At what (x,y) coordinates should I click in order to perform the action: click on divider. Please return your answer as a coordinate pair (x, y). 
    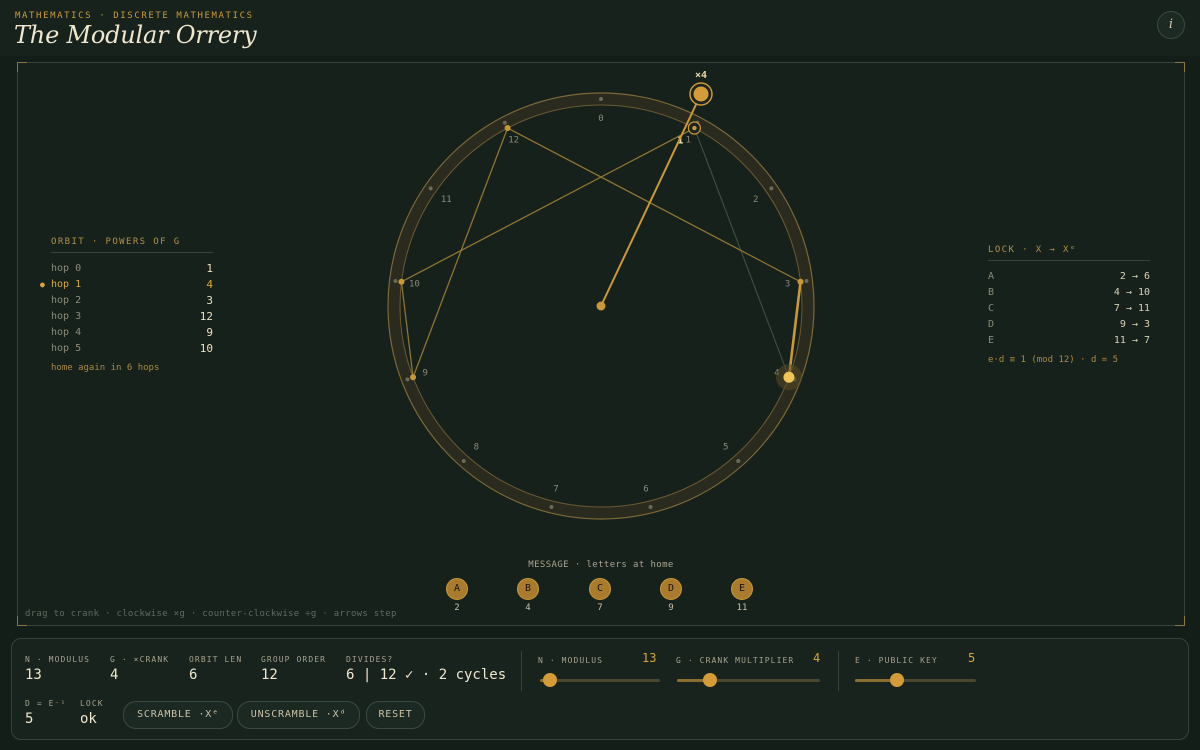
    Looking at the image, I should click on (521, 671).